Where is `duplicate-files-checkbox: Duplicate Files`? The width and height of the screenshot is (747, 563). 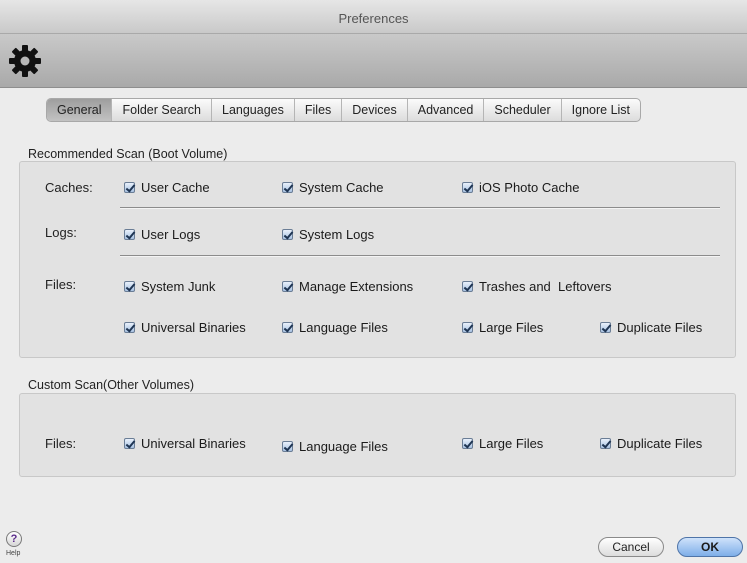
duplicate-files-checkbox: Duplicate Files is located at coordinates (651, 327).